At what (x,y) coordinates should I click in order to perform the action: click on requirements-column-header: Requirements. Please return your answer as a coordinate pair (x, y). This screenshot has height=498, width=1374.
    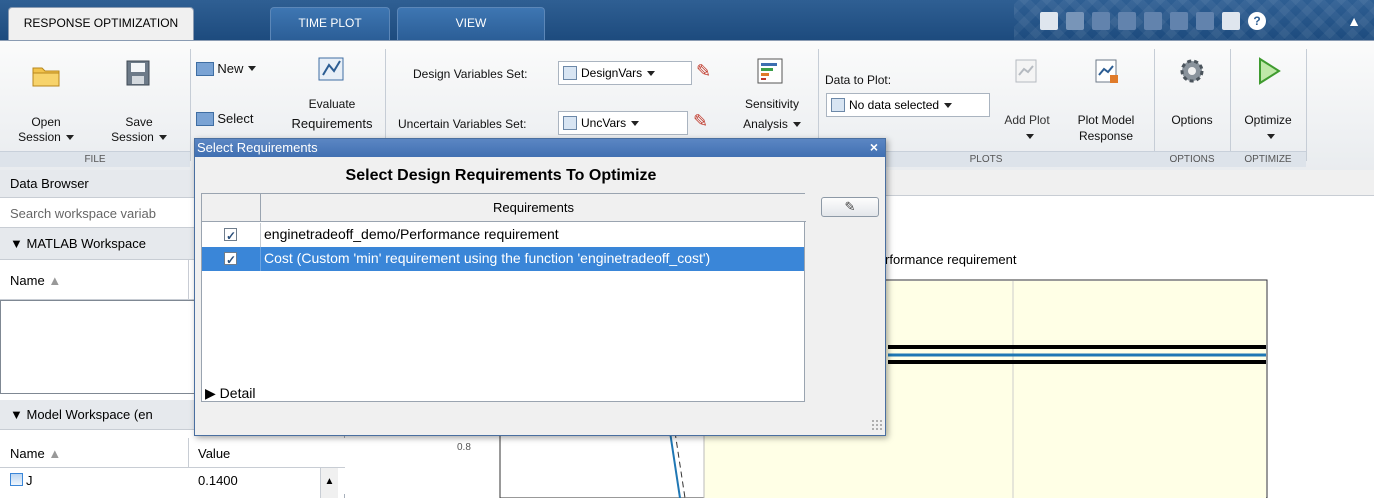
    Looking at the image, I should click on (533, 208).